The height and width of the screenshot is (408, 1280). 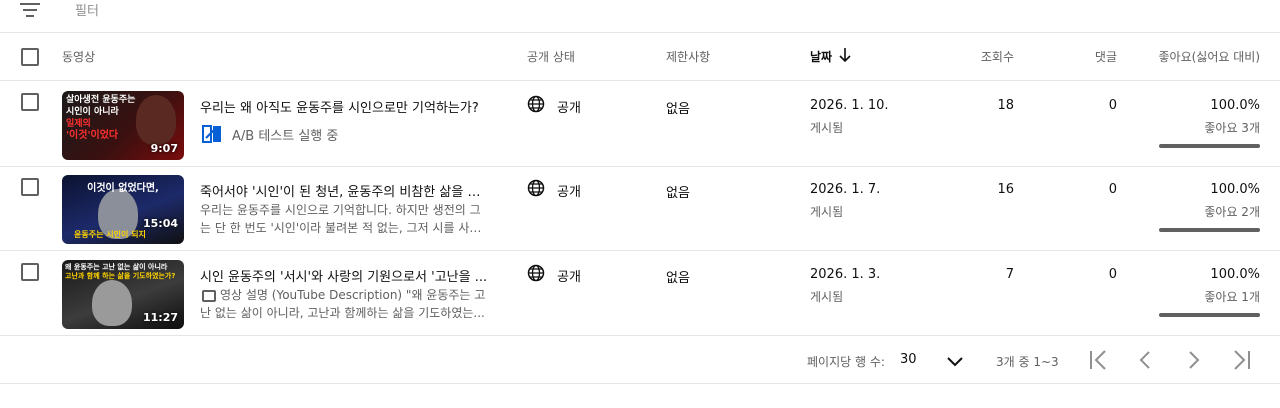 What do you see at coordinates (640, 360) in the screenshot?
I see `pagination-bar: 페이지당 행 수: 30 3개 중 1~3` at bounding box center [640, 360].